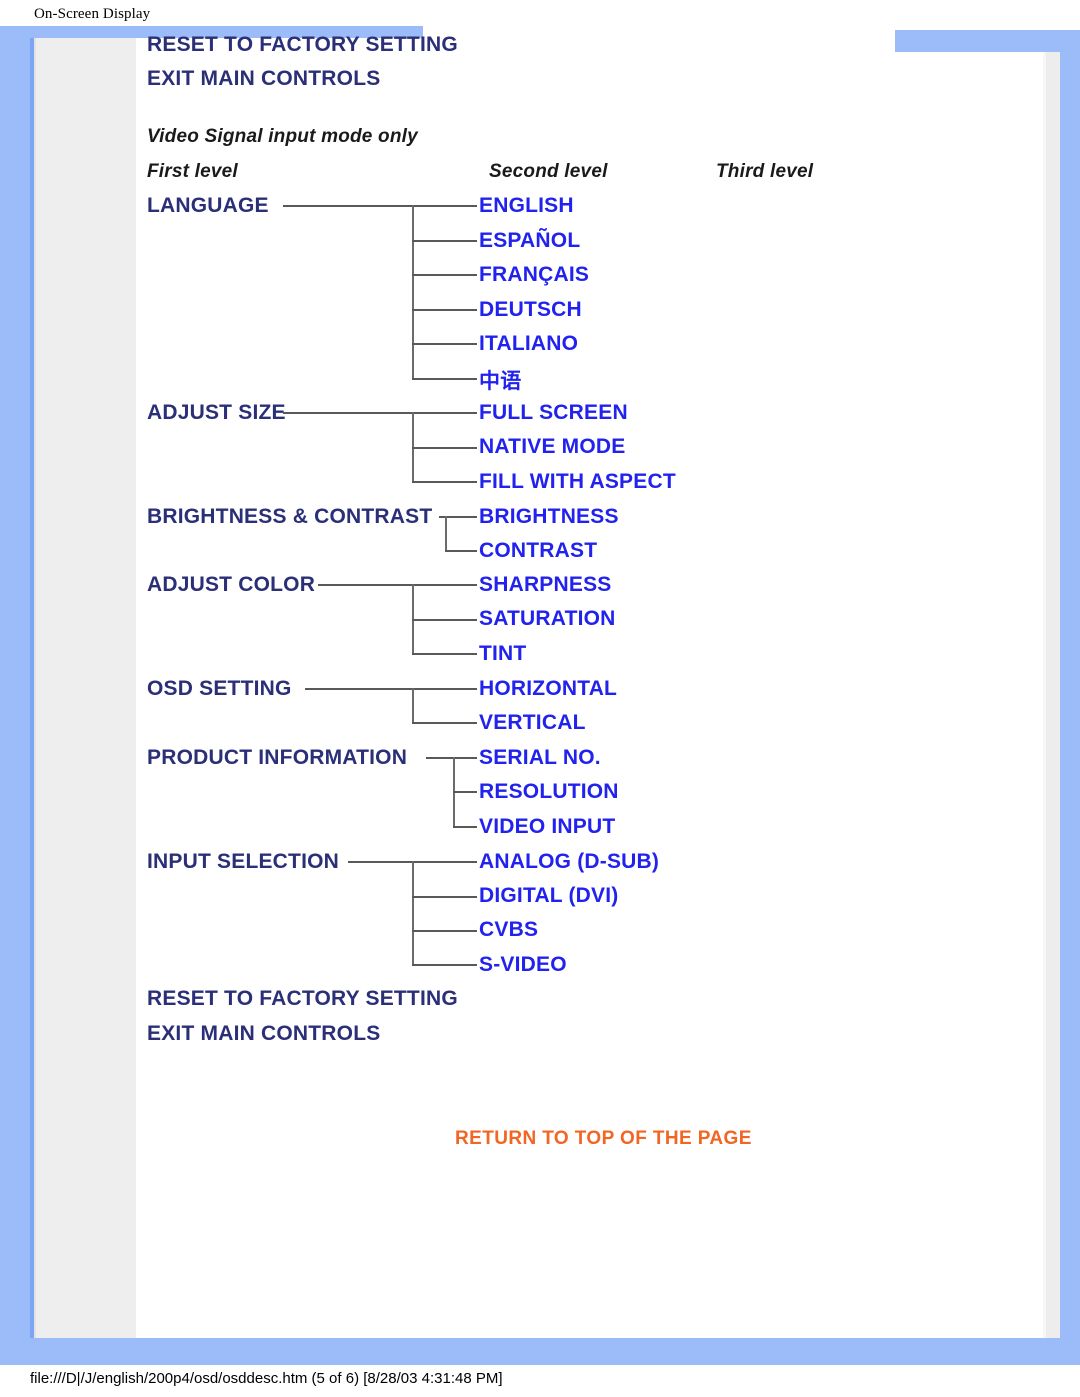 The width and height of the screenshot is (1080, 1397). What do you see at coordinates (549, 792) in the screenshot?
I see `menu-option-resolution: RESOLUTION` at bounding box center [549, 792].